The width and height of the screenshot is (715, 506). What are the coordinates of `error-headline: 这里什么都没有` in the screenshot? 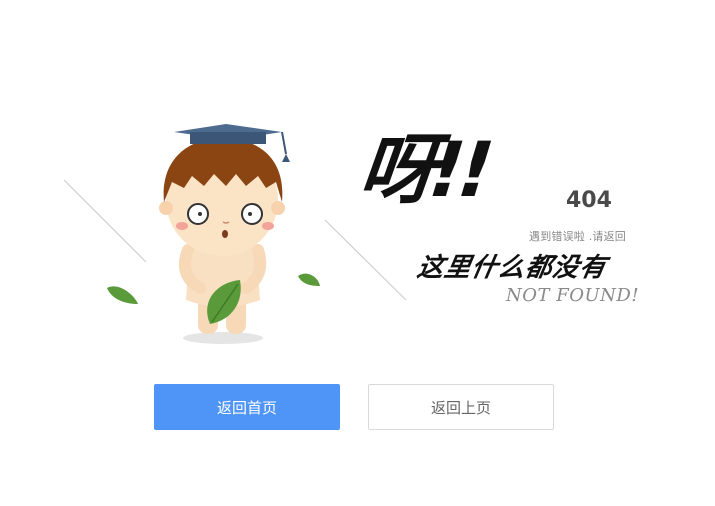 It's located at (512, 268).